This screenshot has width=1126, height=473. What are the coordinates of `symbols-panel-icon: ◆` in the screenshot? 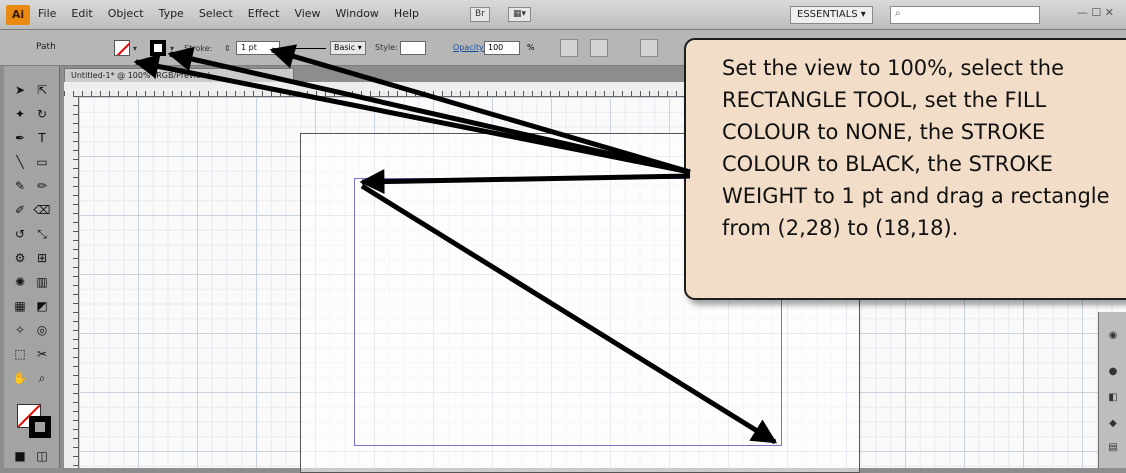 It's located at (1113, 424).